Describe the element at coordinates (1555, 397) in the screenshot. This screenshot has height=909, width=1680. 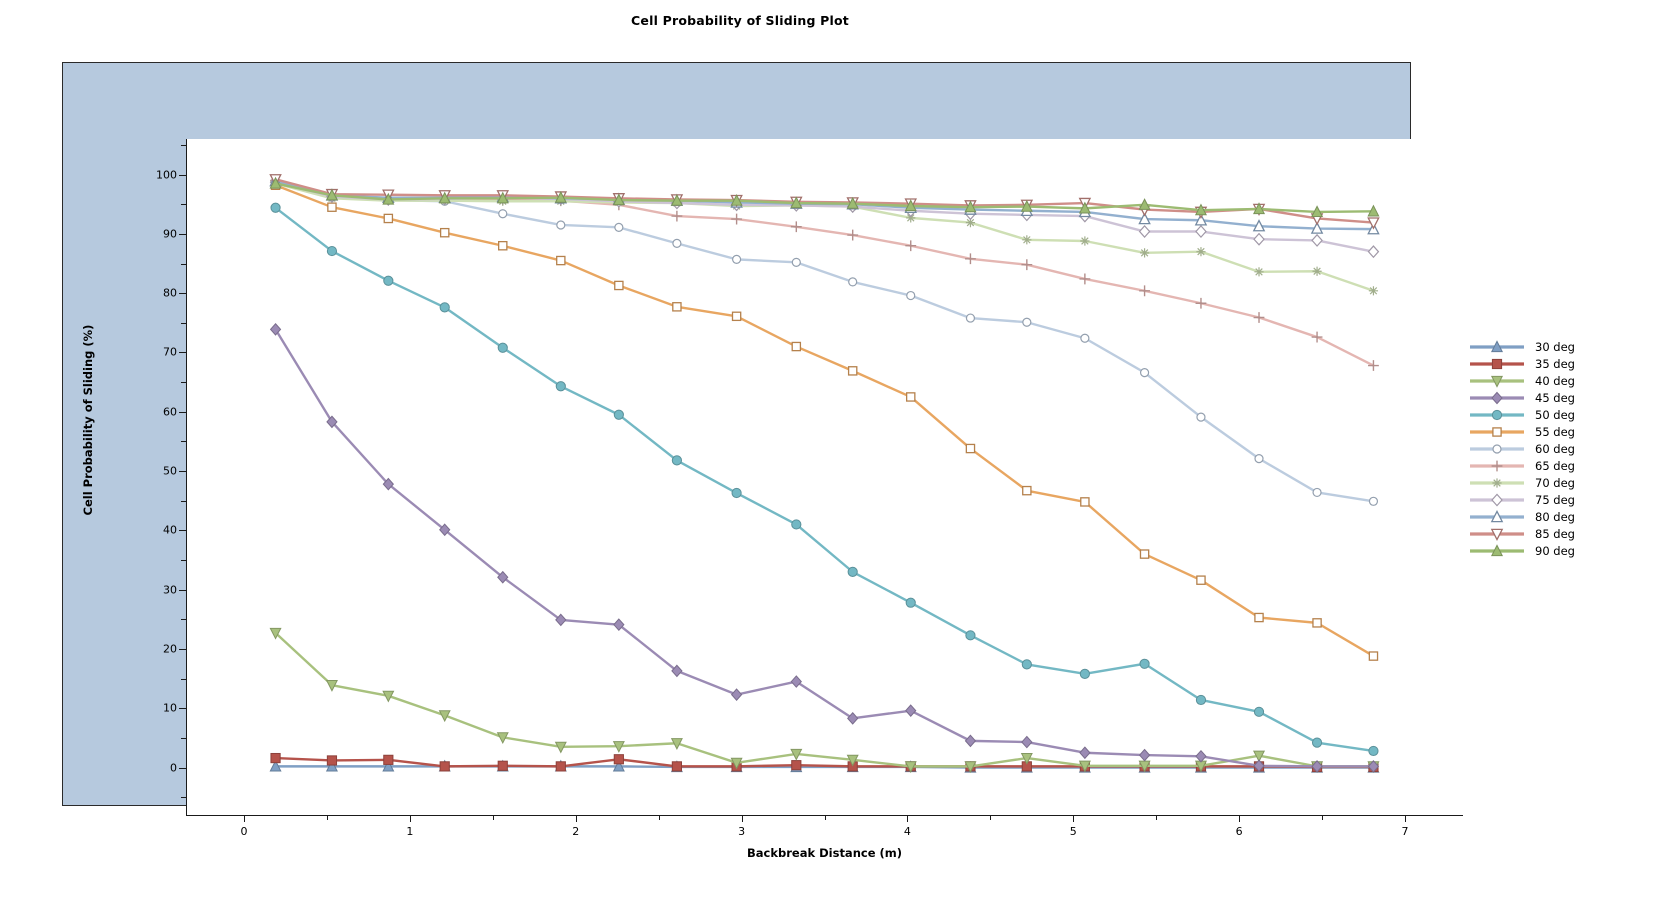
I see `legend-label: 45 deg` at that location.